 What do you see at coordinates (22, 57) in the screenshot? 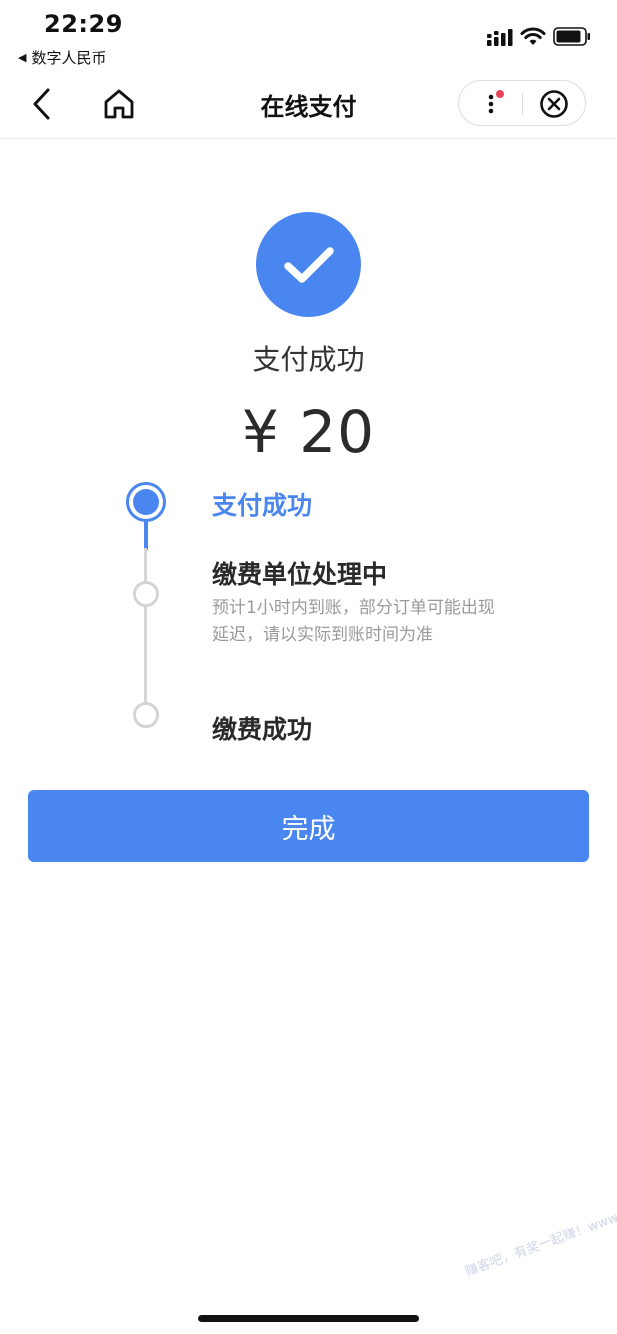
I see `back-triangle-icon: ◀` at bounding box center [22, 57].